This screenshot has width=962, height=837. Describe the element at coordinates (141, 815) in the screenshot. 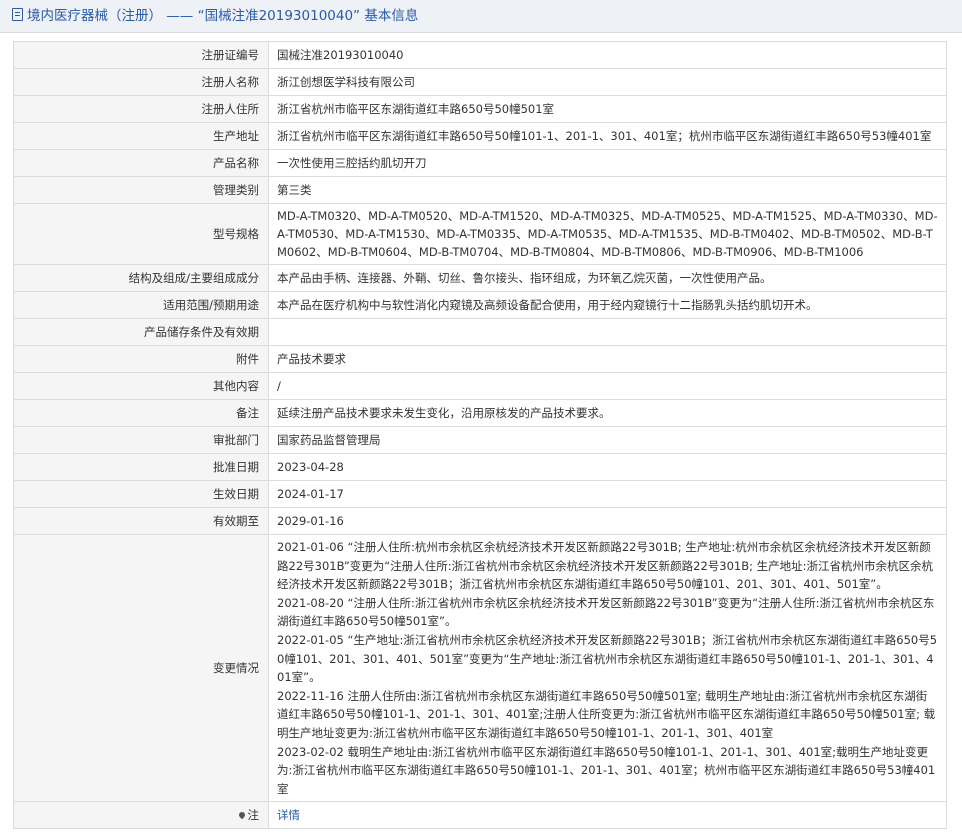

I see `note-label-cell: 注` at that location.